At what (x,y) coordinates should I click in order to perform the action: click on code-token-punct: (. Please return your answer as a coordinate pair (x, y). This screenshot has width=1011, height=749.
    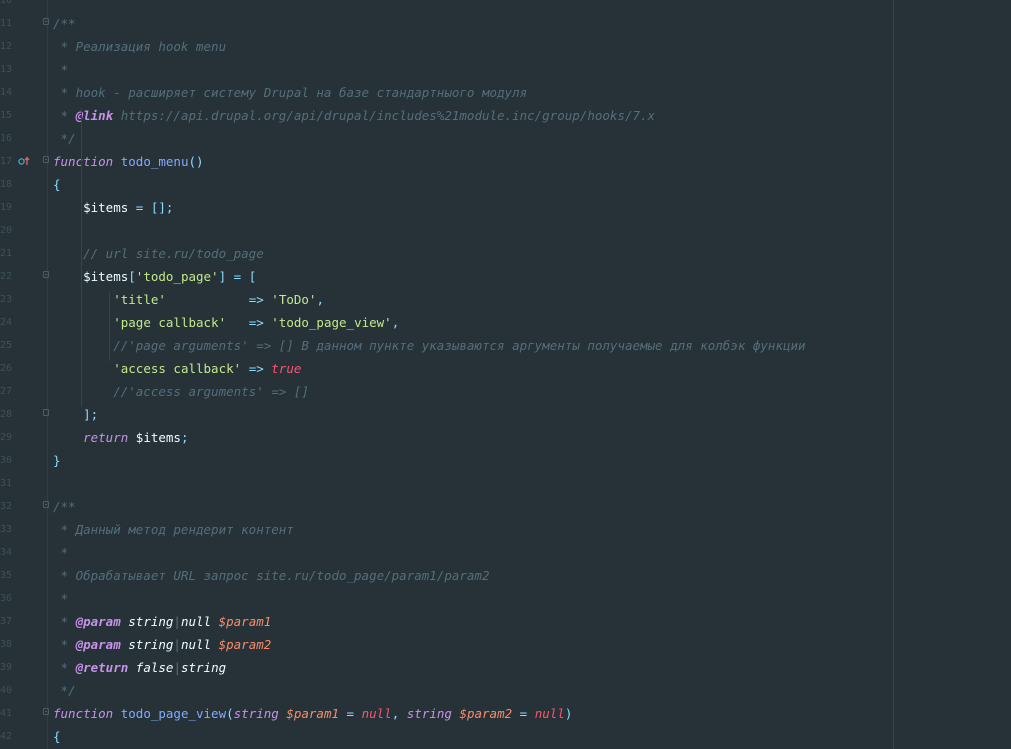
    Looking at the image, I should click on (230, 713).